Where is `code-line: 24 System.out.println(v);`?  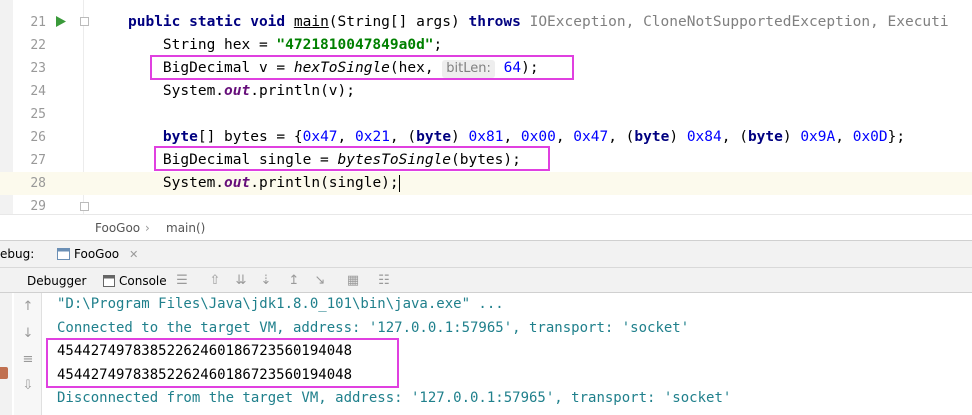
code-line: 24 System.out.println(v); is located at coordinates (486, 91).